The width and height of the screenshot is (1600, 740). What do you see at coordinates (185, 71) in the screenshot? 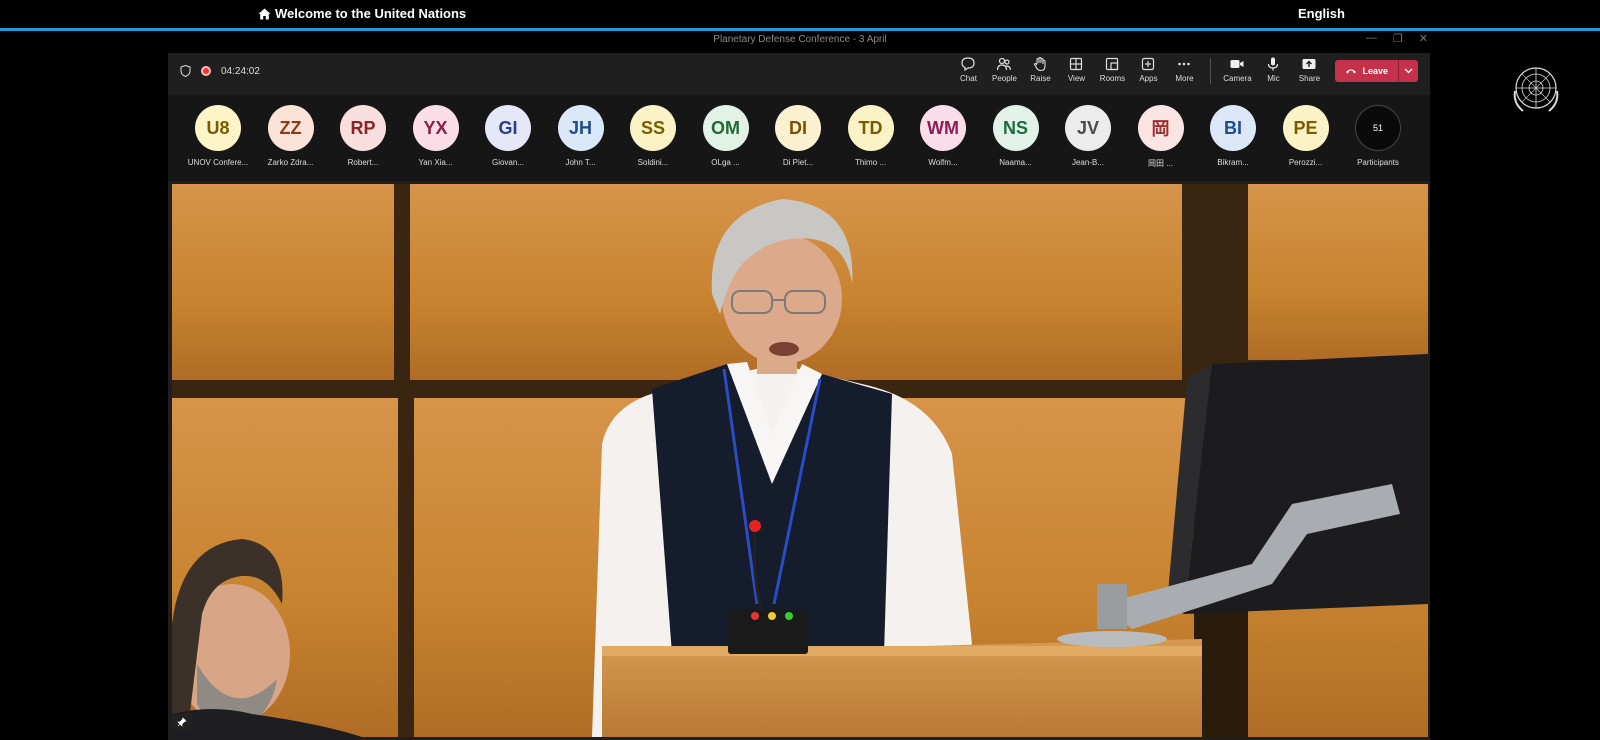
I see `shield-icon` at bounding box center [185, 71].